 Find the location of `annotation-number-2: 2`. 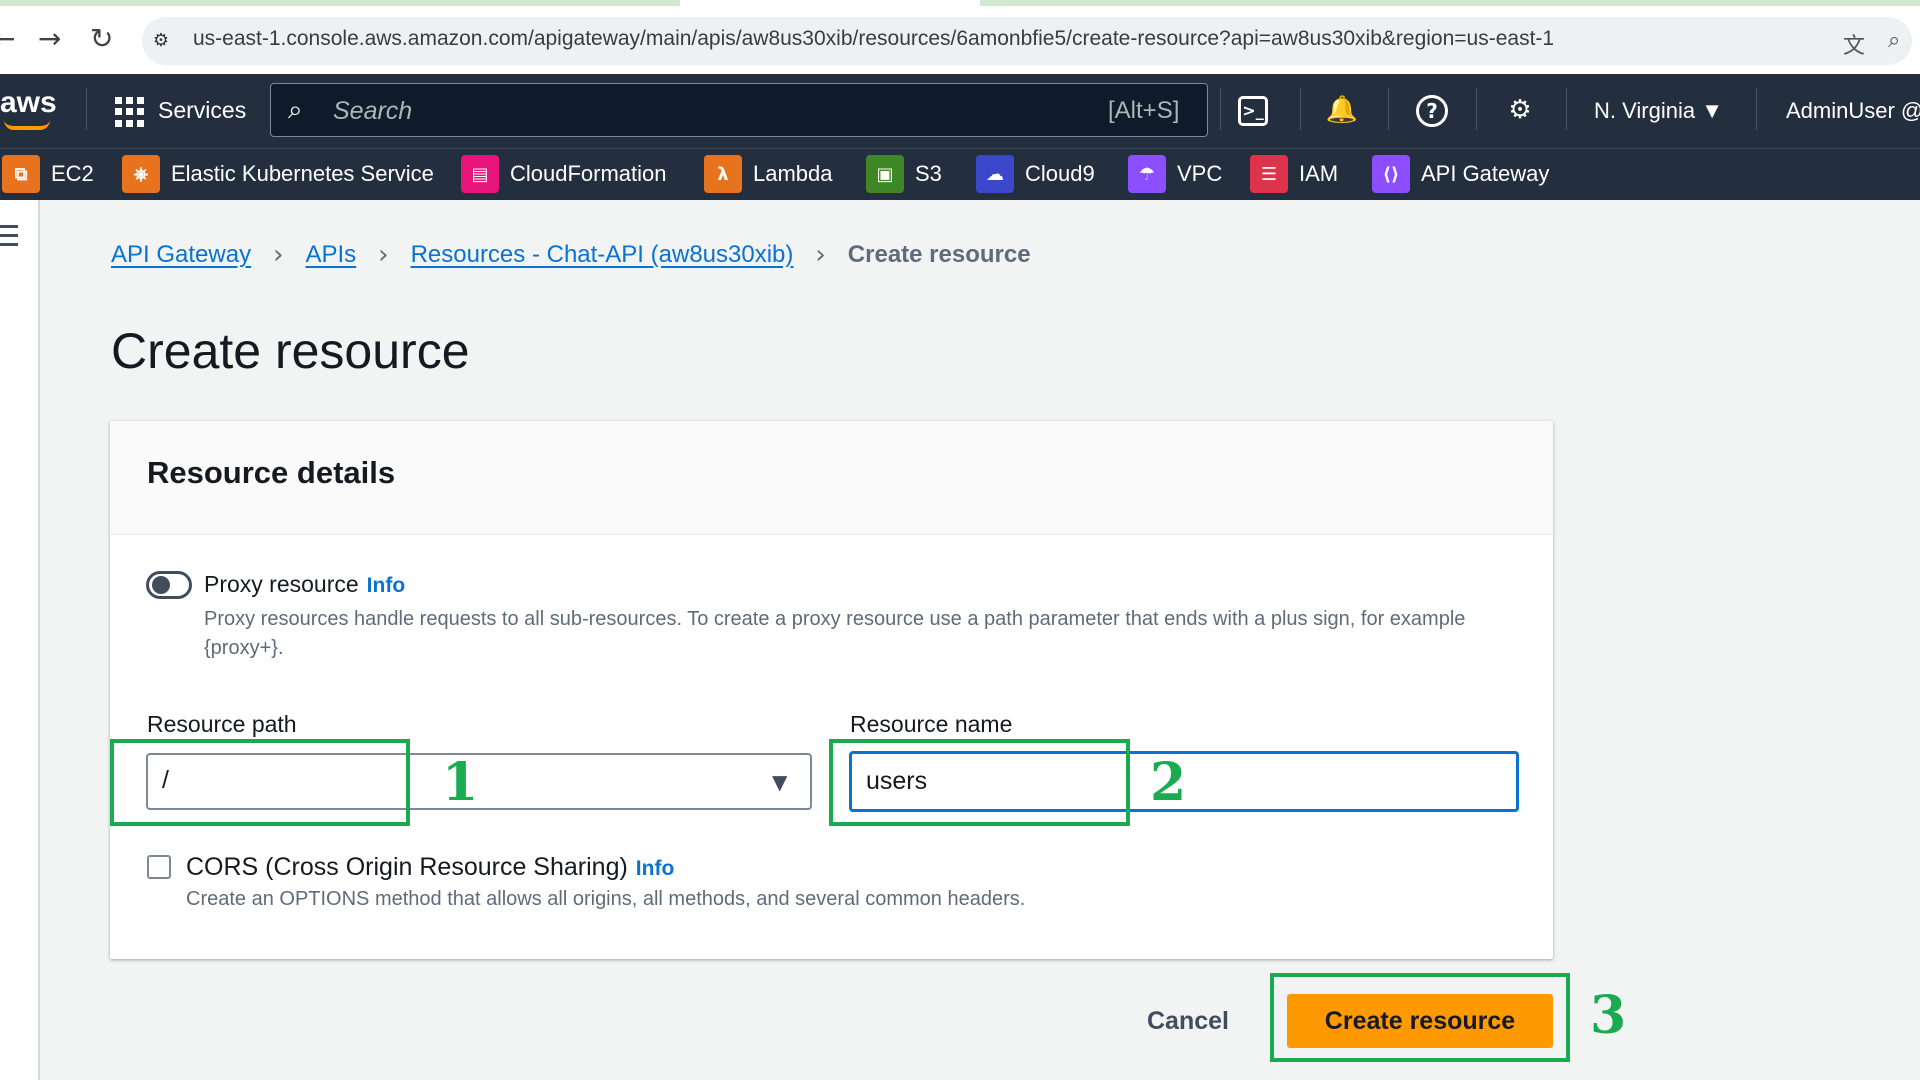

annotation-number-2: 2 is located at coordinates (1168, 782).